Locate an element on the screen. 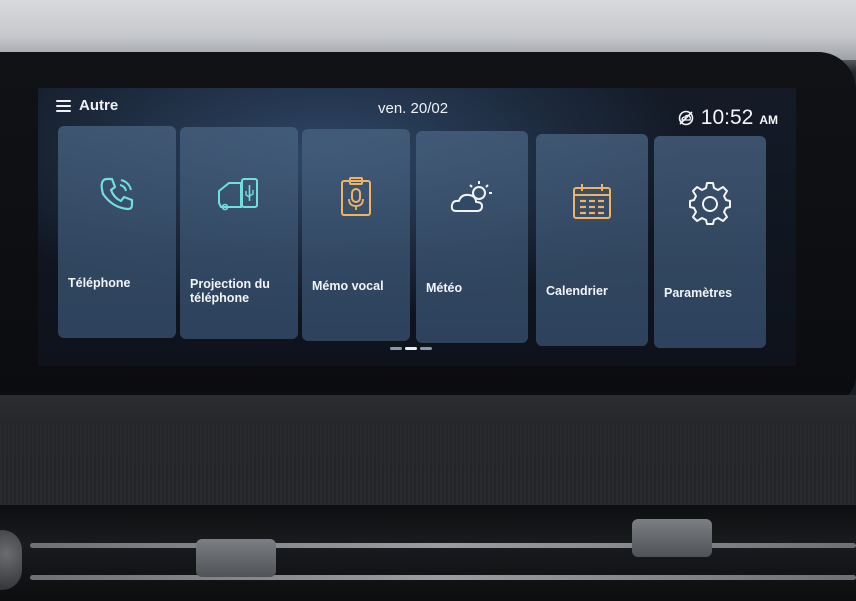 This screenshot has width=856, height=601. calendar-icon is located at coordinates (592, 201).